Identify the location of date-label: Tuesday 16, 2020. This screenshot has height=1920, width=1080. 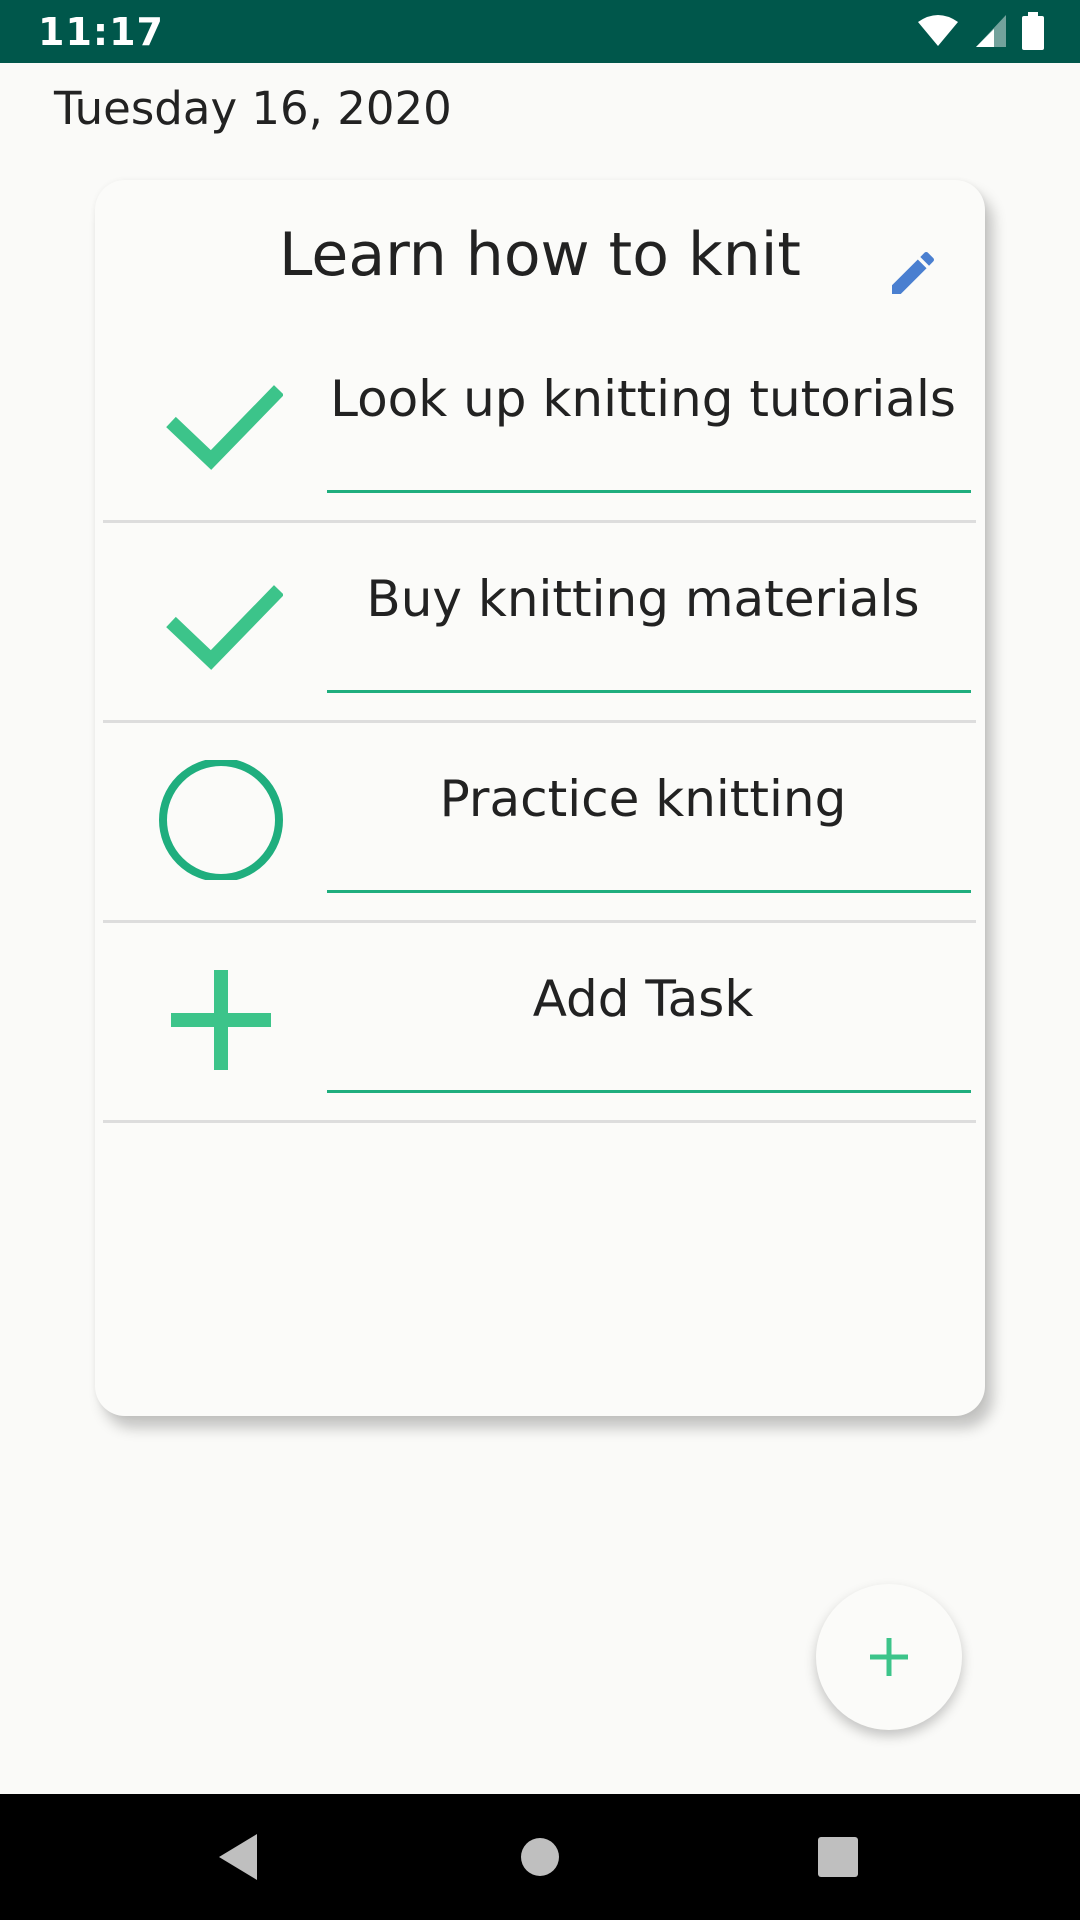
(253, 108).